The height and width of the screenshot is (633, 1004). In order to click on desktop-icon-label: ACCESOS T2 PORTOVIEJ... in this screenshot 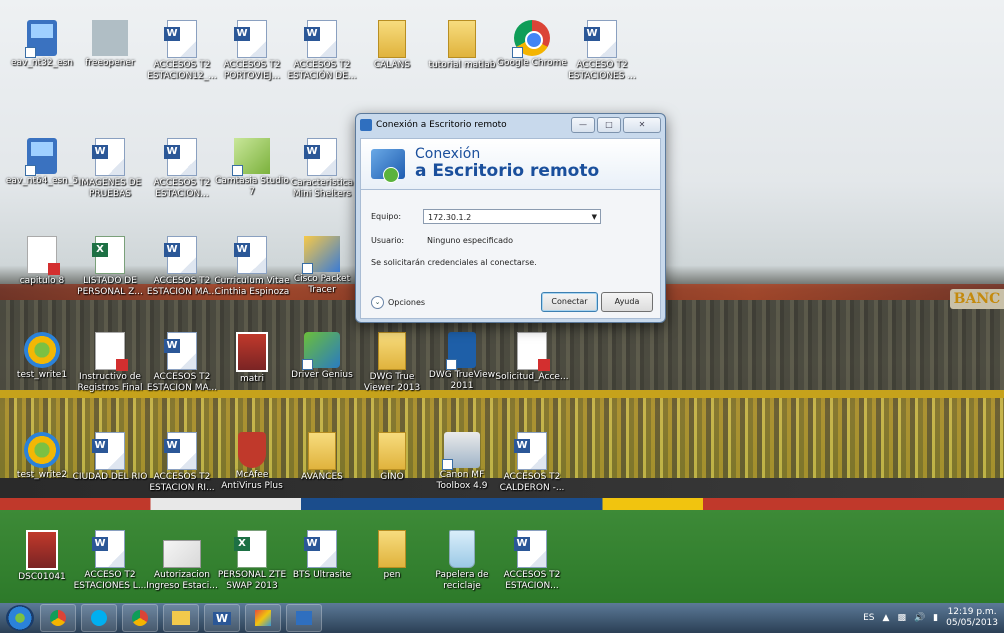, I will do `click(252, 70)`.